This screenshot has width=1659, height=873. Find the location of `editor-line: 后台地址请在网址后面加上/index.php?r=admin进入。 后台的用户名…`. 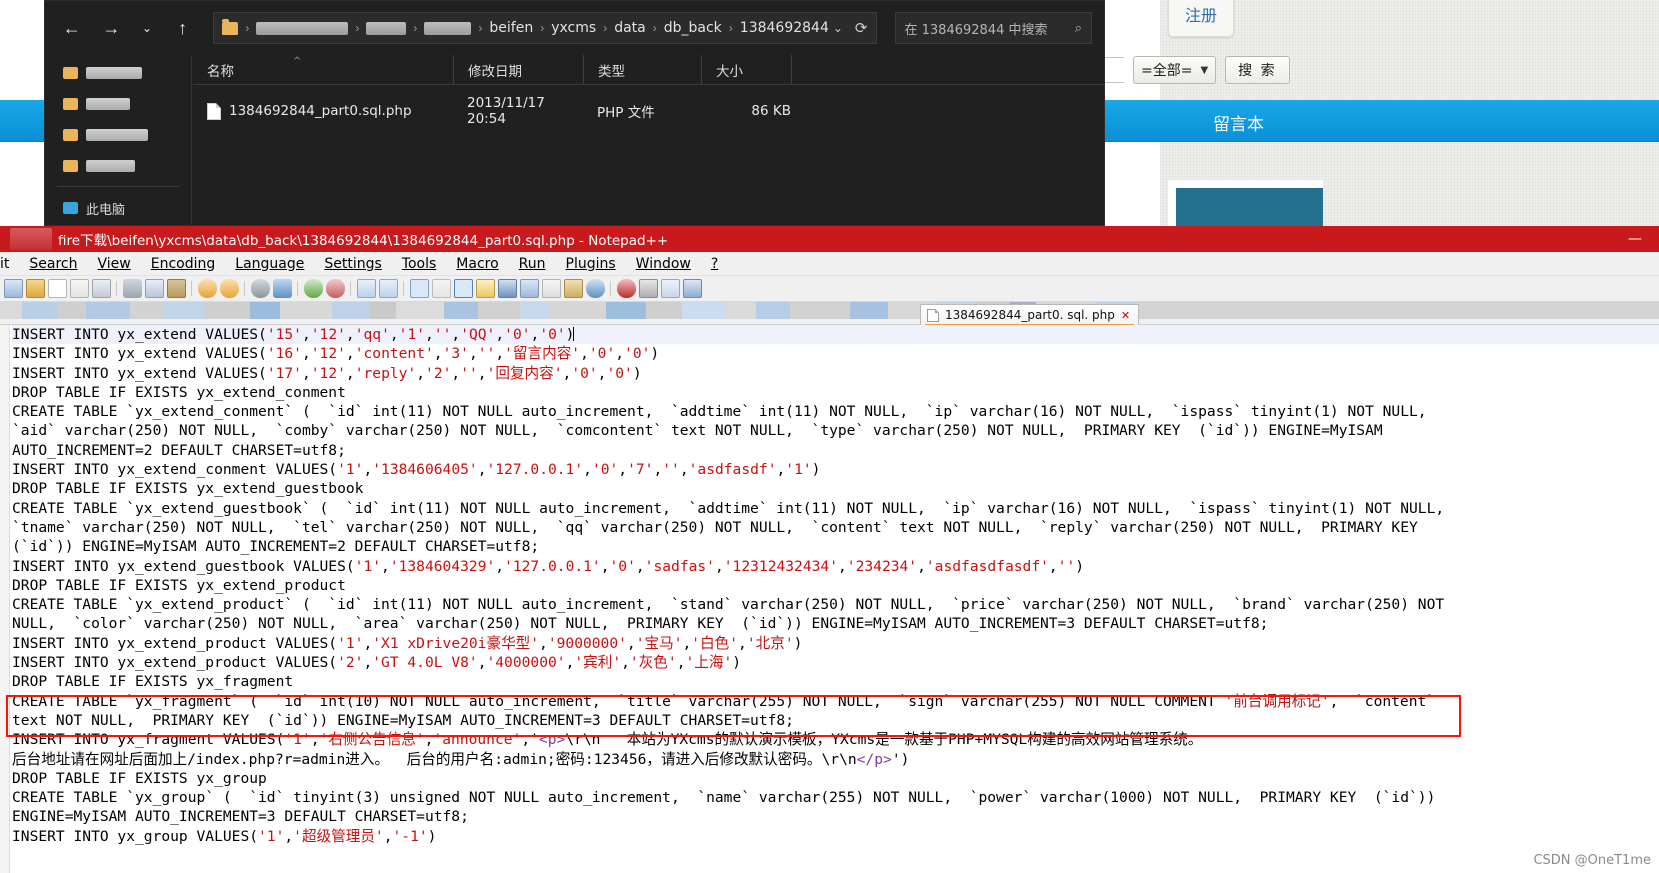

editor-line: 后台地址请在网址后面加上/index.php?r=admin进入。 后台的用户名… is located at coordinates (461, 759).